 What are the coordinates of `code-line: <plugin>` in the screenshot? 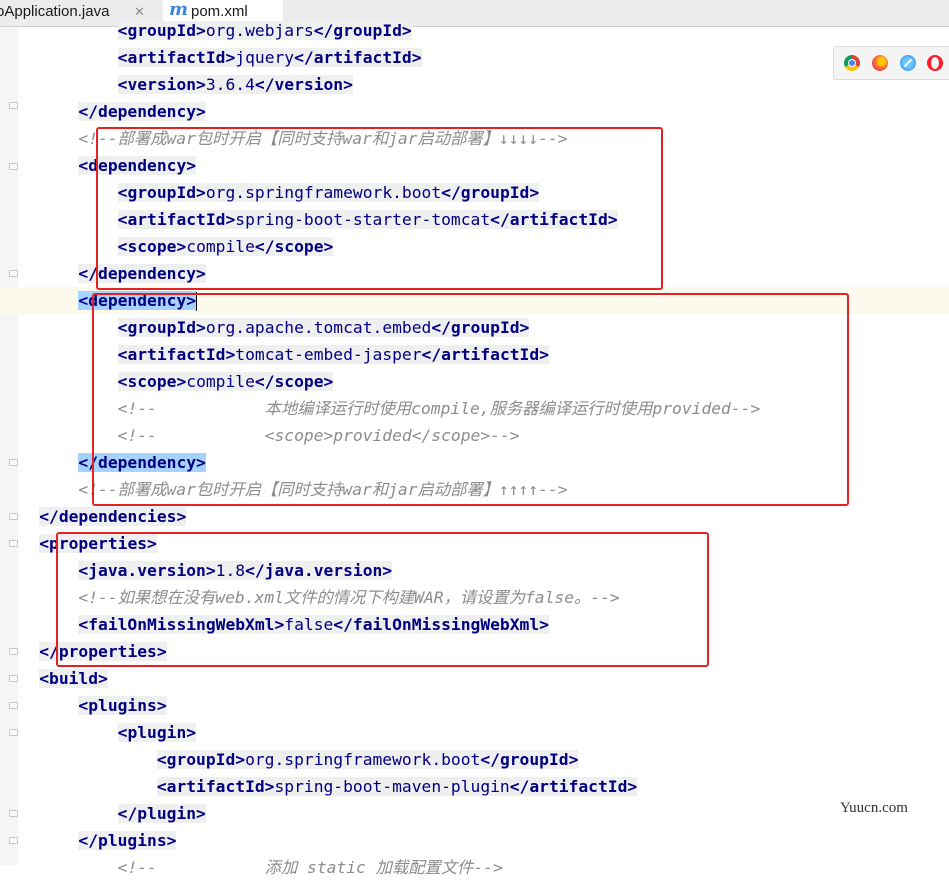 It's located at (157, 732).